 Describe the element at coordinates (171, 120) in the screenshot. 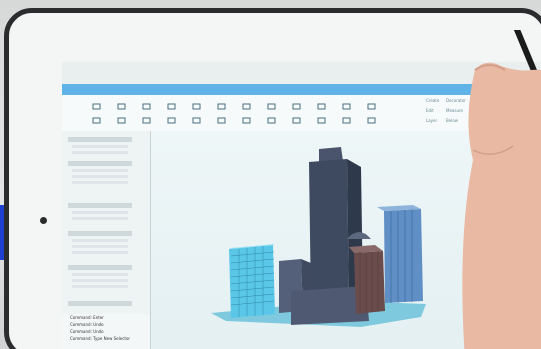

I see `globe-icon` at that location.